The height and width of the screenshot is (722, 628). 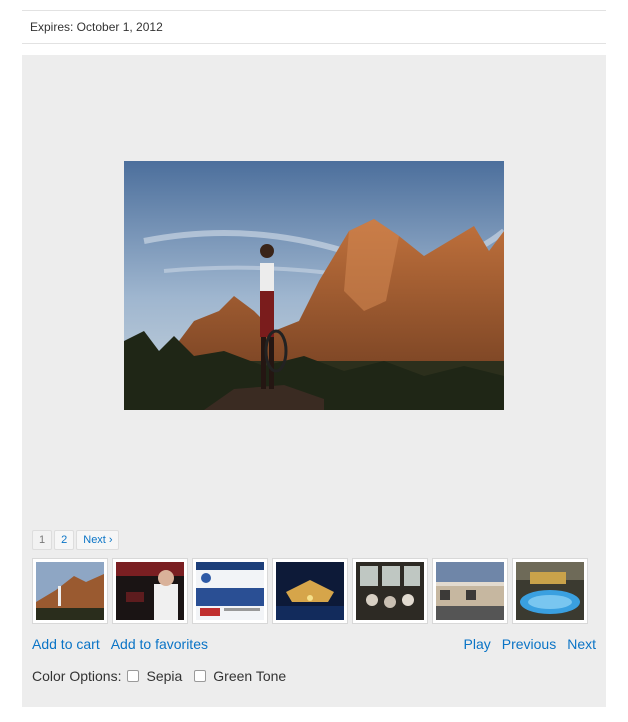 I want to click on thumb-shopping-center, so click(x=470, y=591).